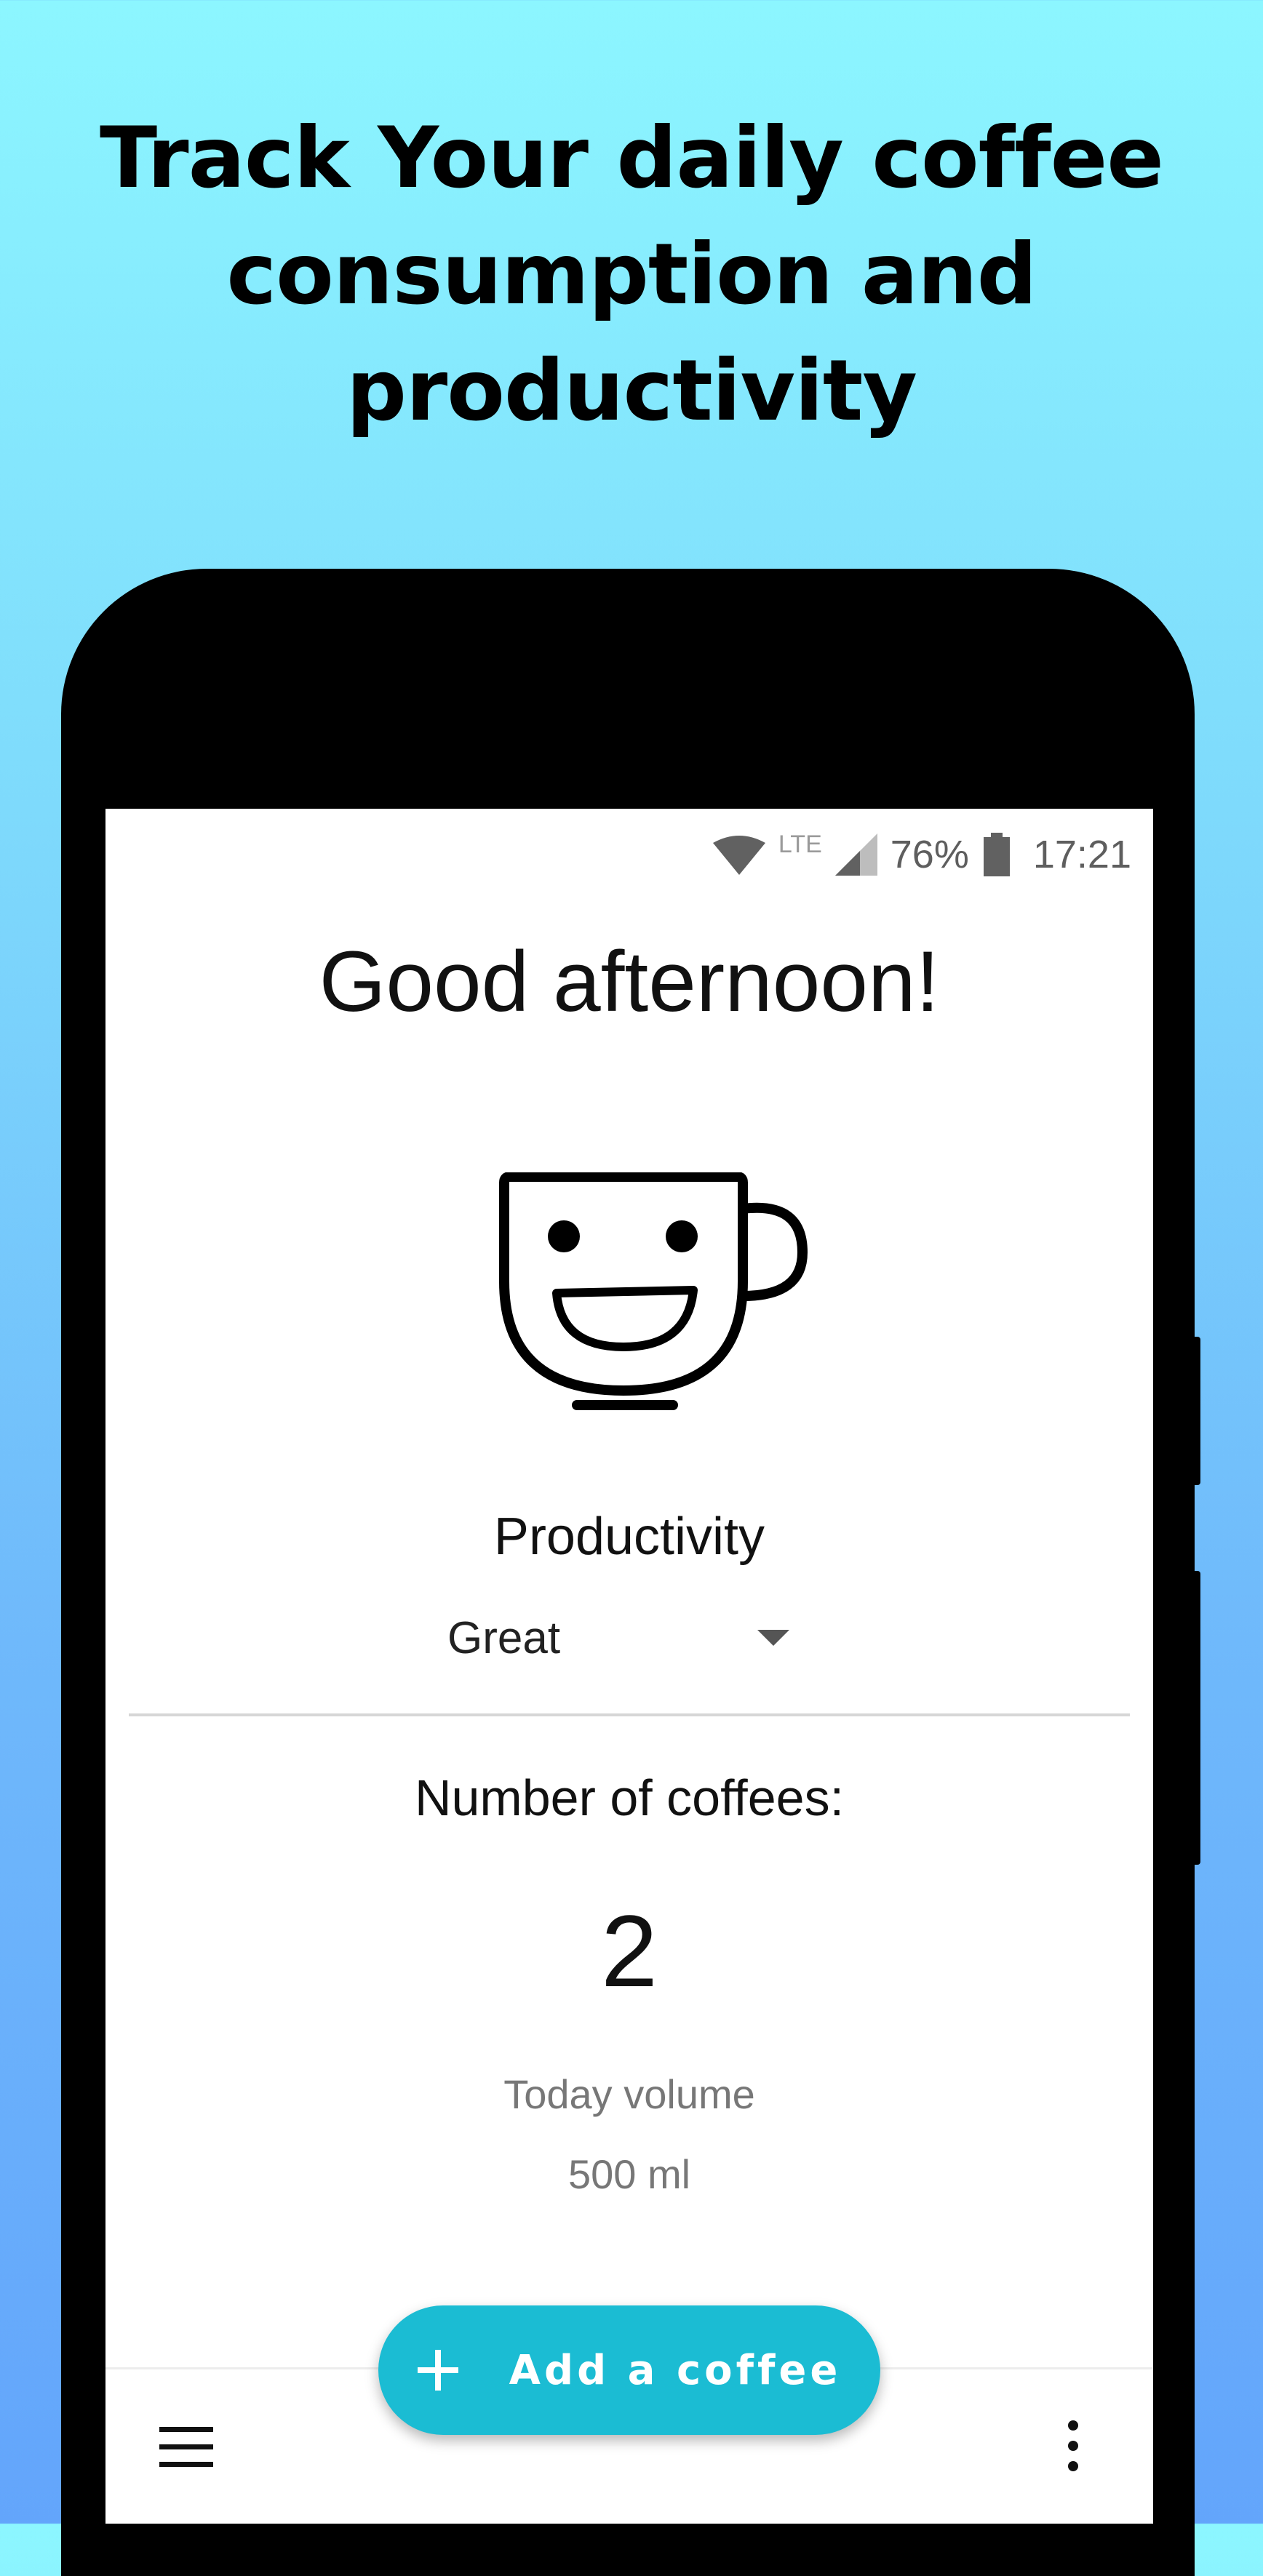 This screenshot has width=1263, height=2576. What do you see at coordinates (773, 1638) in the screenshot?
I see `dropdown-arrow-icon` at bounding box center [773, 1638].